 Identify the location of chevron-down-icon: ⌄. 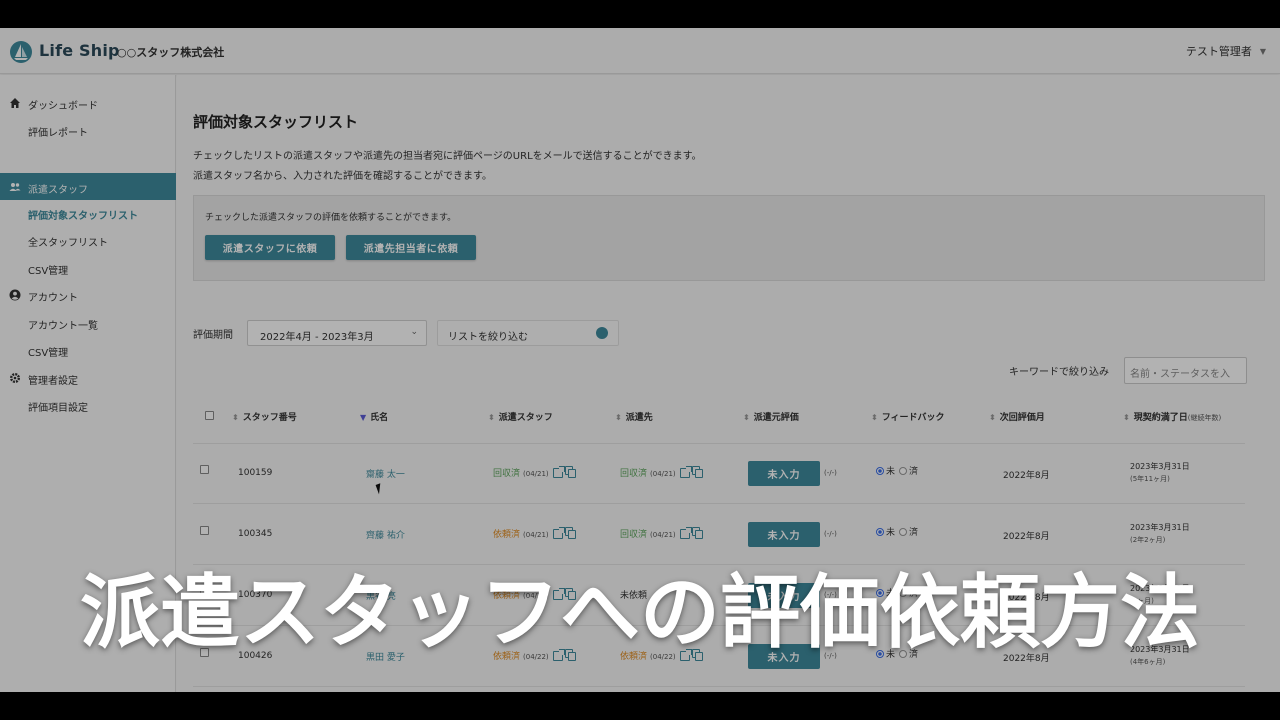
(414, 332).